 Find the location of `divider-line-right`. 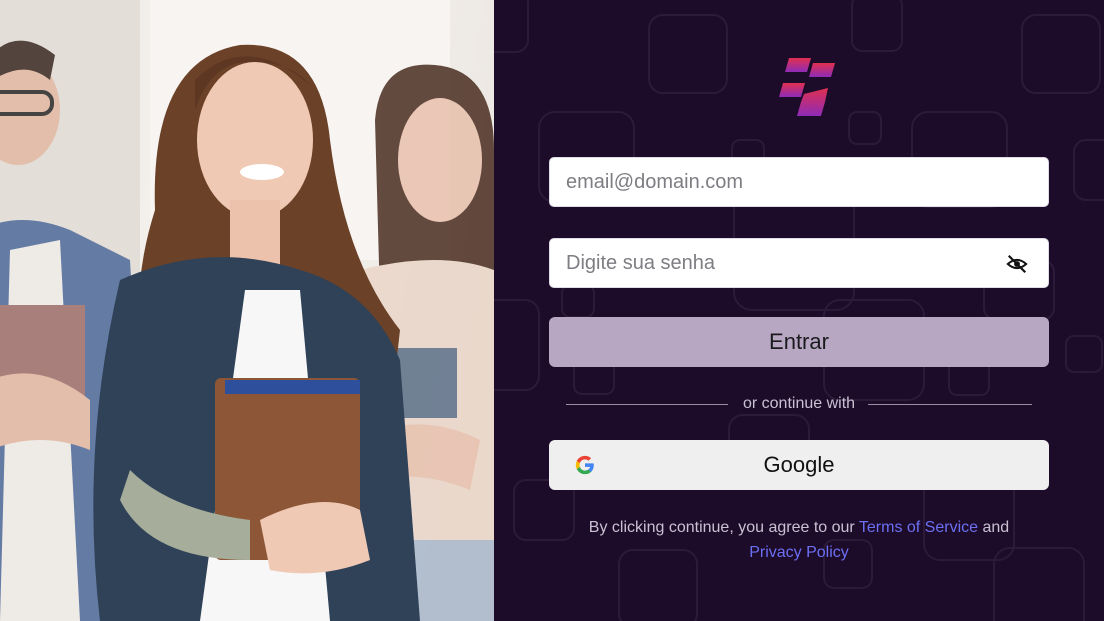

divider-line-right is located at coordinates (950, 404).